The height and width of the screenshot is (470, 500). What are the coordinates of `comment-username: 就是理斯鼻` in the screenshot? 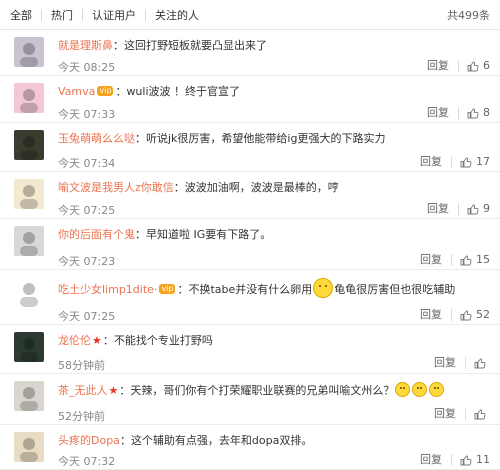 It's located at (85, 45).